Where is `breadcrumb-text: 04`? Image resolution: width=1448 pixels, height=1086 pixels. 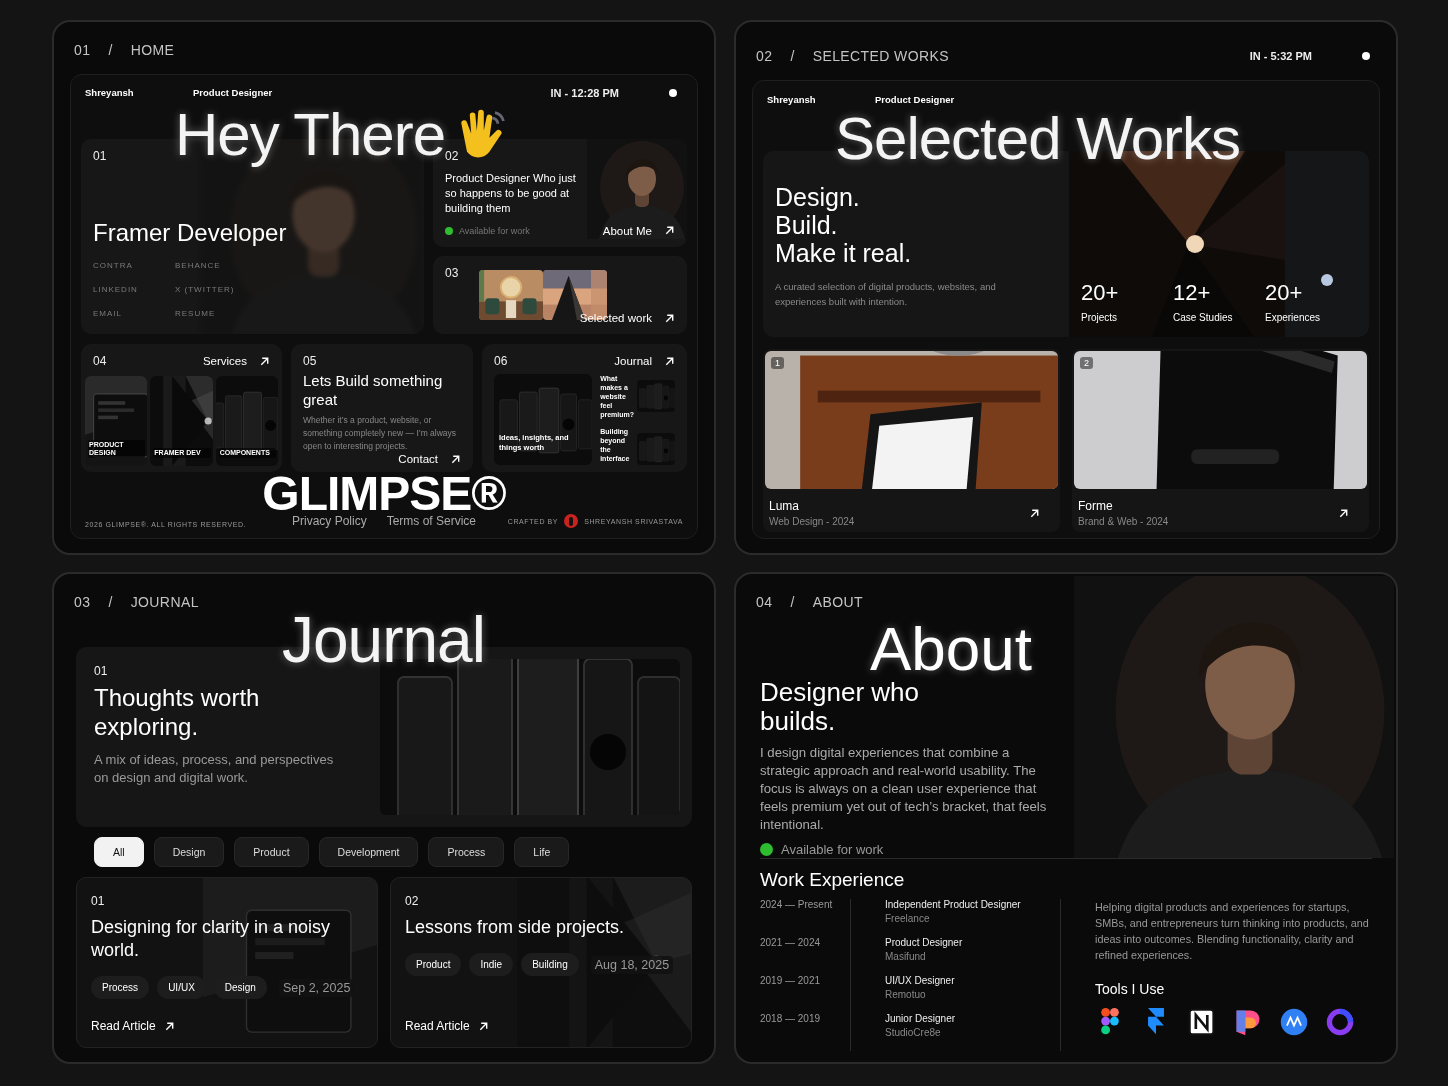 breadcrumb-text: 04 is located at coordinates (764, 602).